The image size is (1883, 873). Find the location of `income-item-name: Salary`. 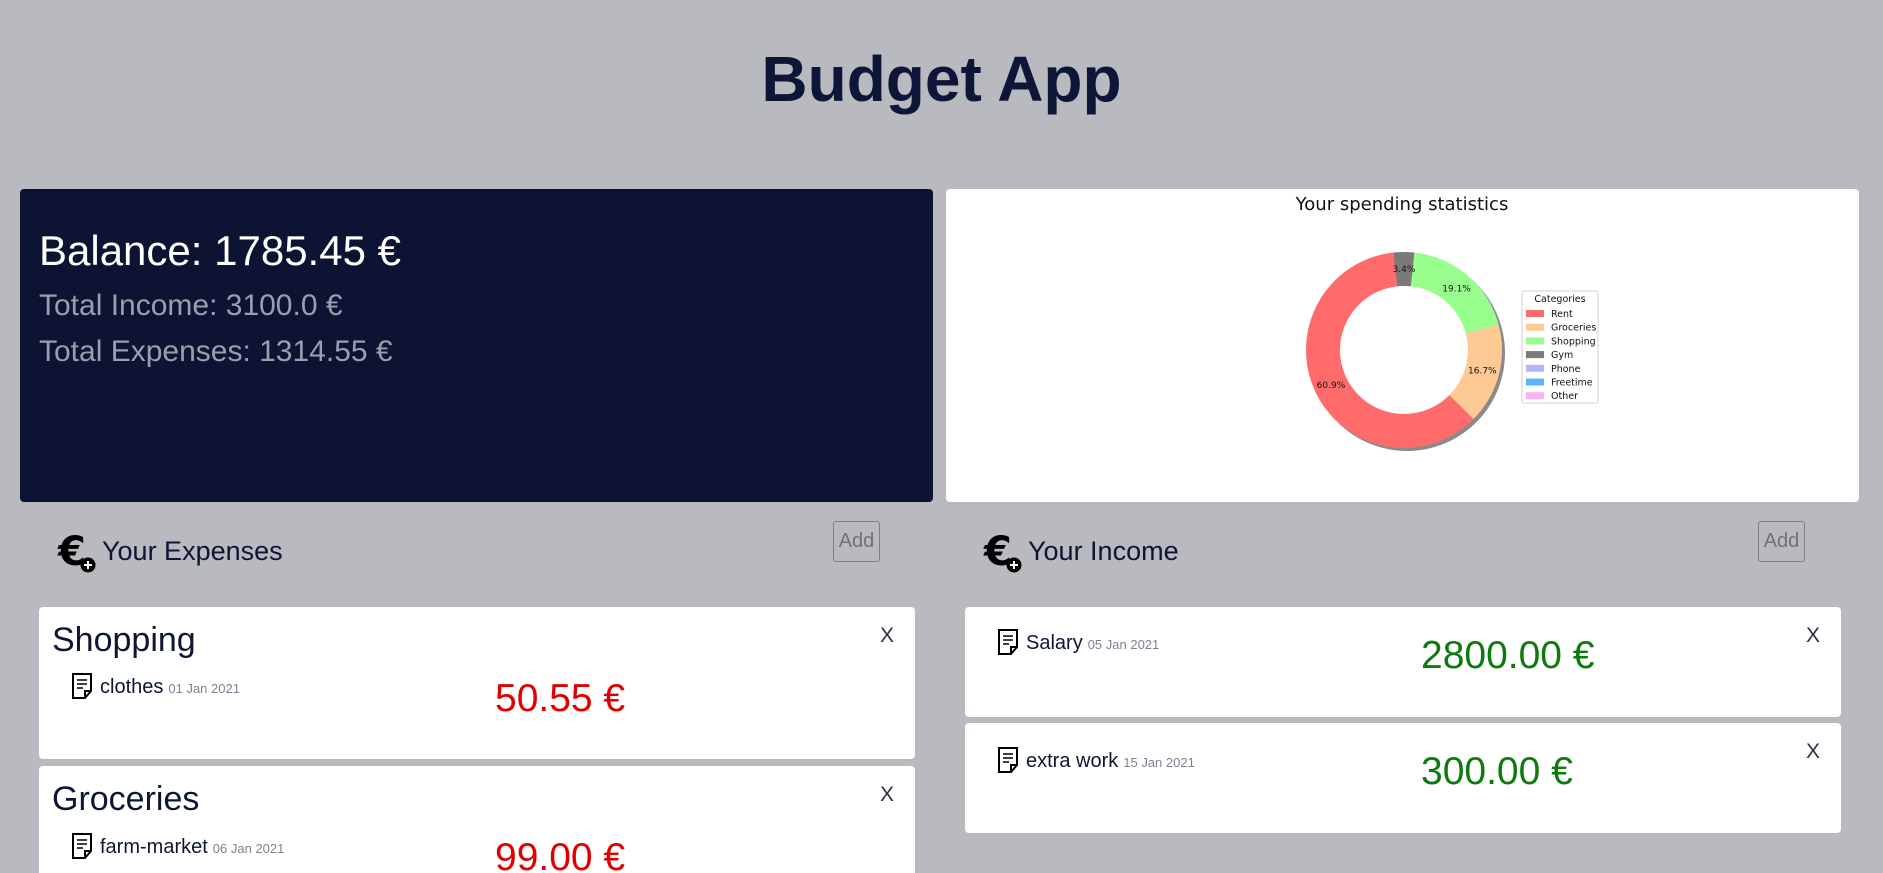

income-item-name: Salary is located at coordinates (1054, 643).